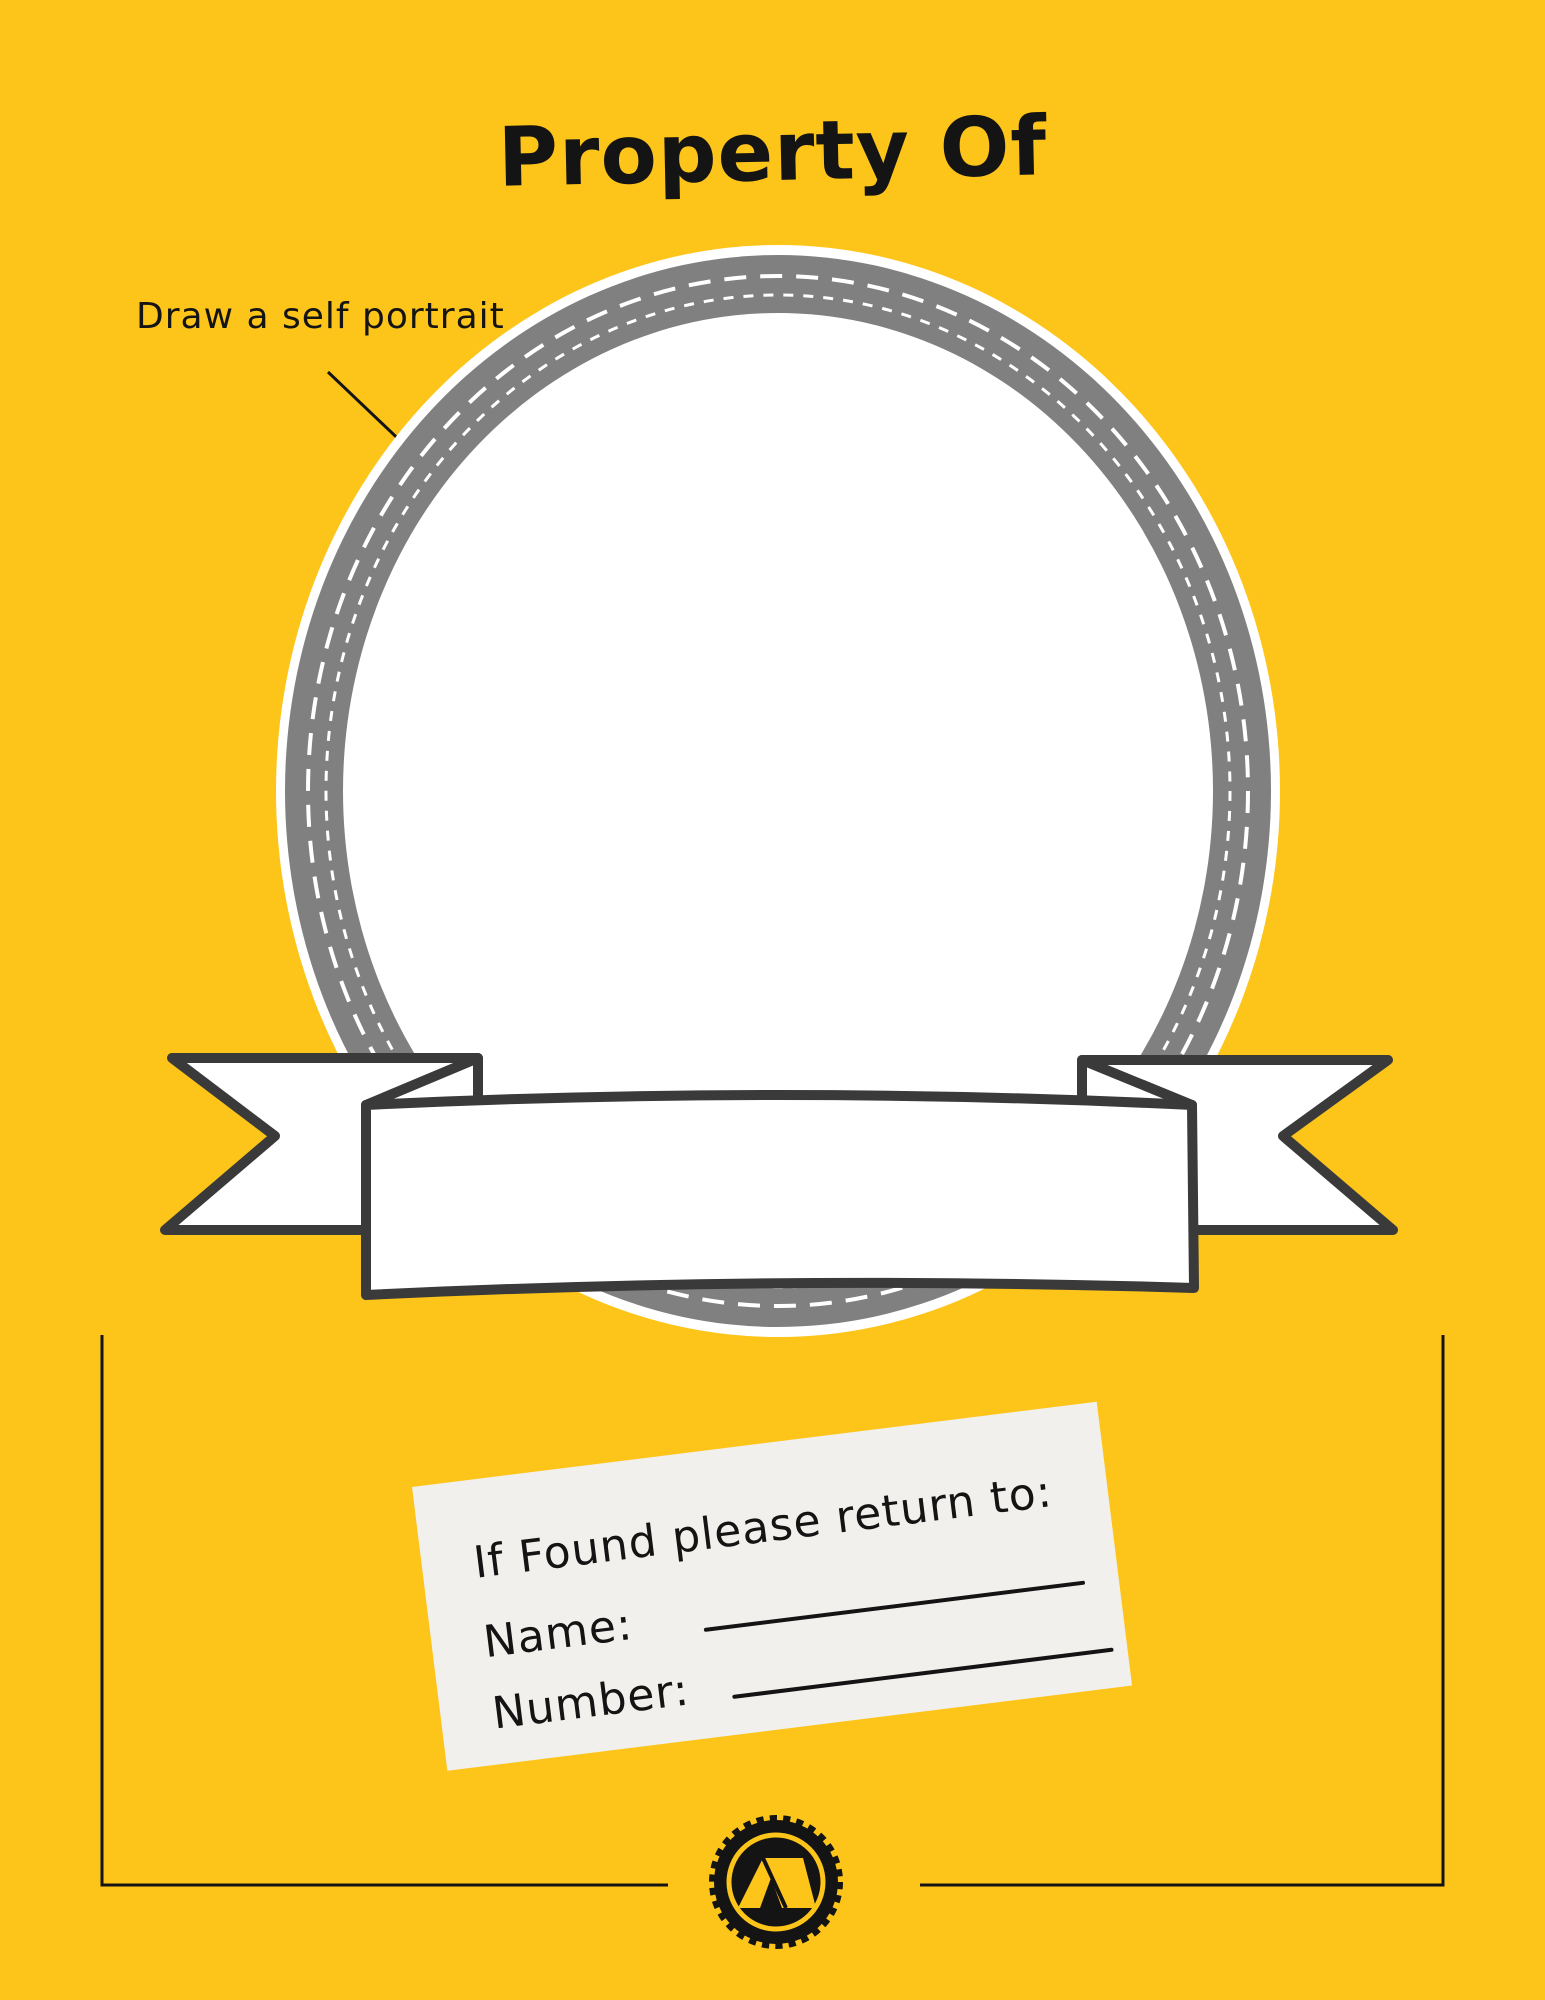 The width and height of the screenshot is (1545, 2000). What do you see at coordinates (558, 1634) in the screenshot?
I see `name-label: Name:` at bounding box center [558, 1634].